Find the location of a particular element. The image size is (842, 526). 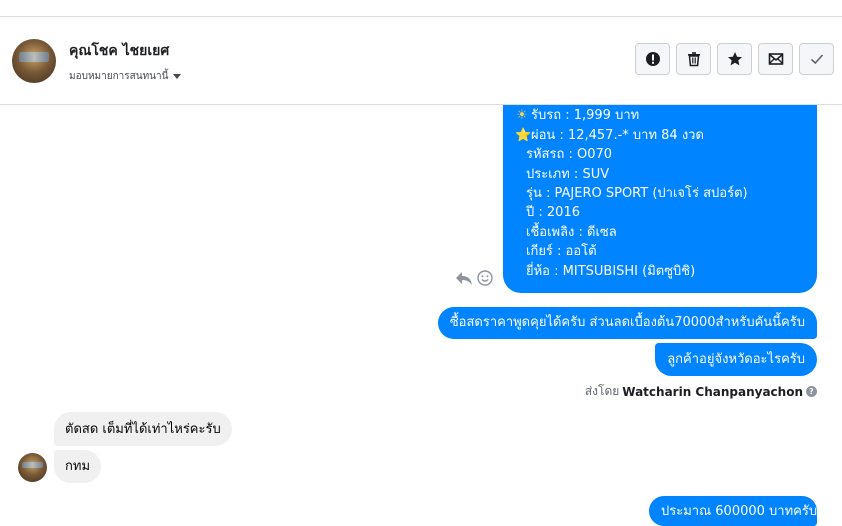

emoji-react-icon is located at coordinates (485, 280).